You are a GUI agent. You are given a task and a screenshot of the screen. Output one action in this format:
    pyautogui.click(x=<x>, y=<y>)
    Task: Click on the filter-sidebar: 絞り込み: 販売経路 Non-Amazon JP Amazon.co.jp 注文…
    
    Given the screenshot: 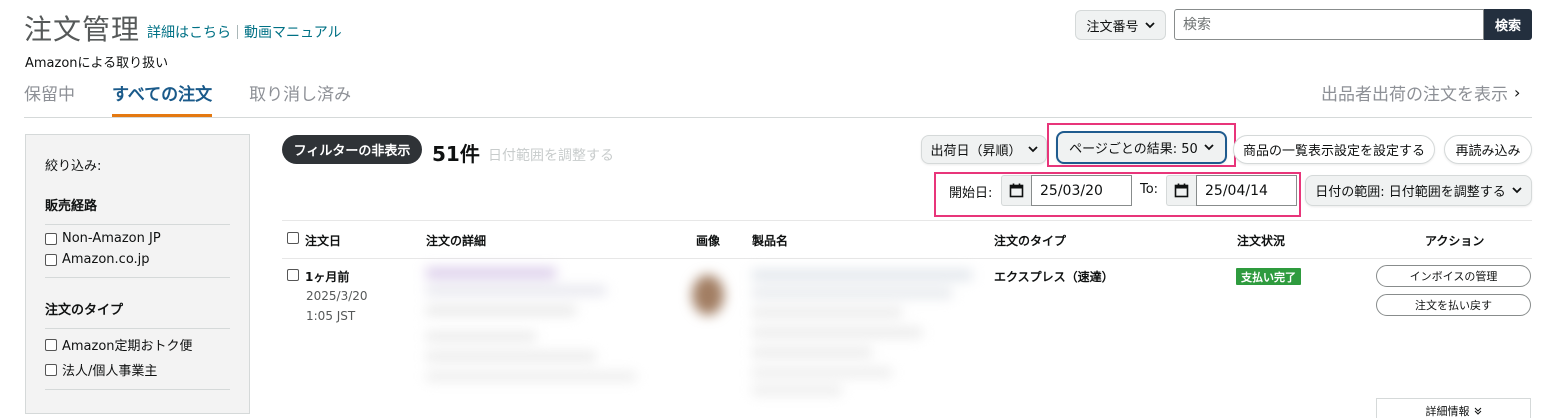 What is the action you would take?
    pyautogui.click(x=137, y=274)
    